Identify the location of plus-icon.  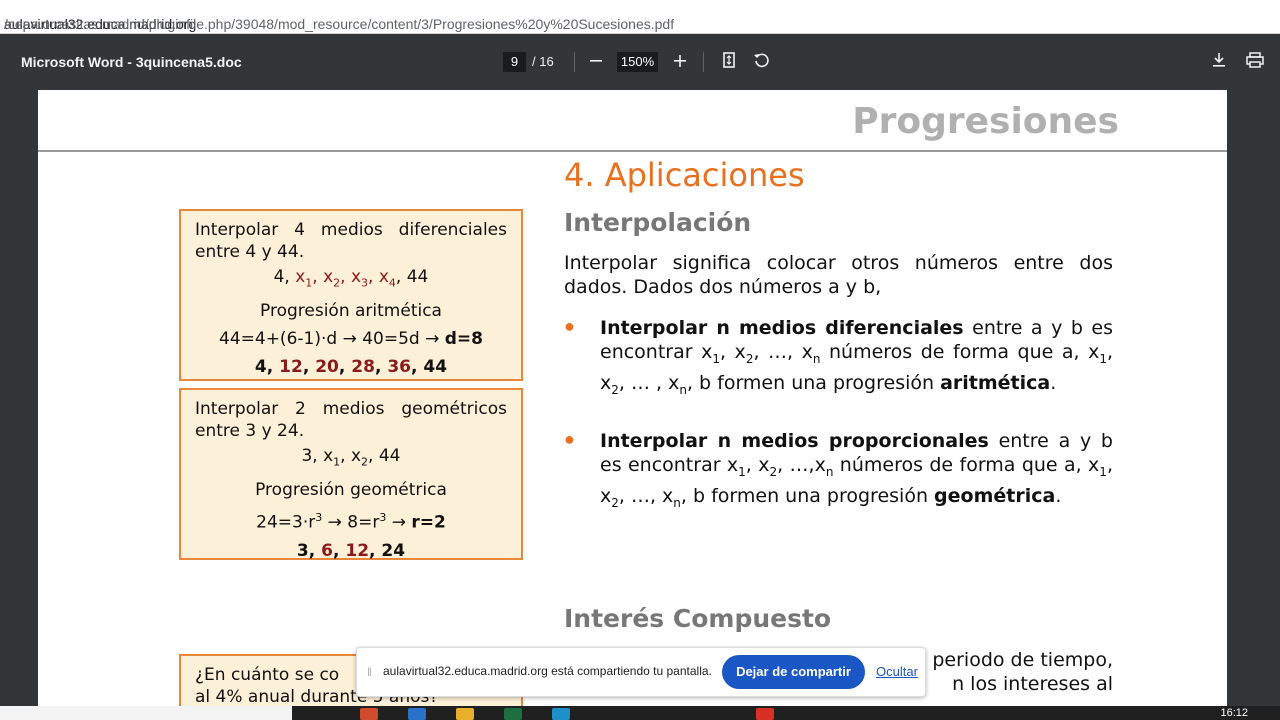
(680, 61).